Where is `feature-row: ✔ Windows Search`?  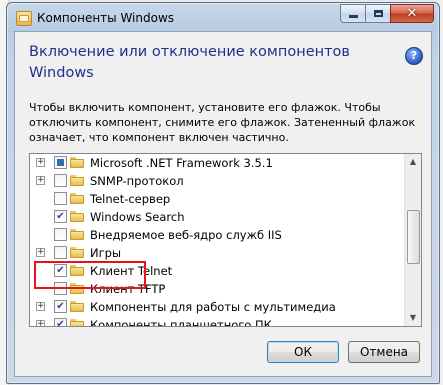
feature-row: ✔ Windows Search is located at coordinates (216, 217).